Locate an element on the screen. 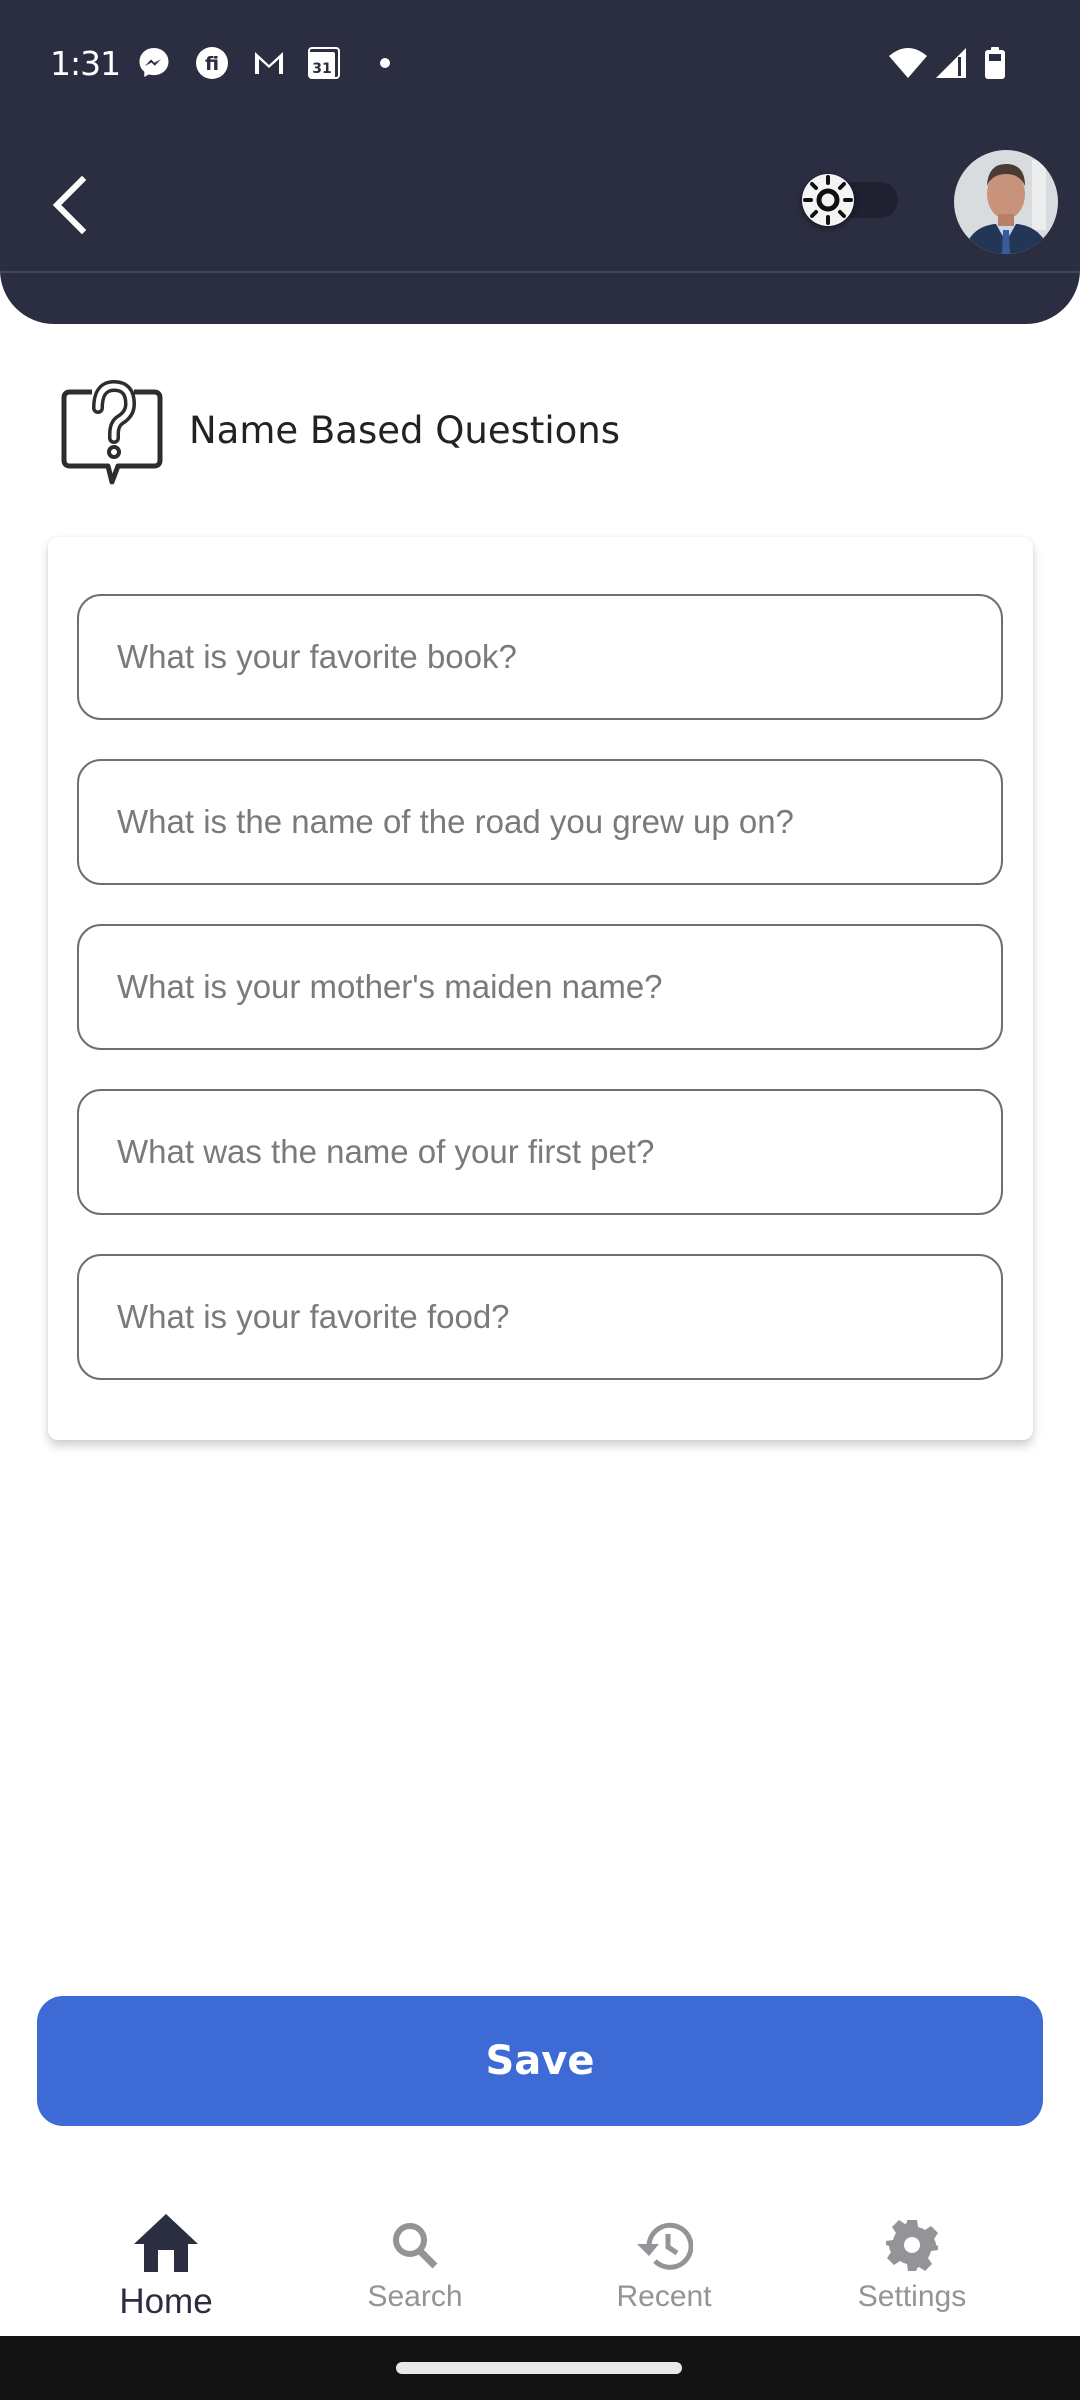 This screenshot has height=2400, width=1080. cellular-signal-icon is located at coordinates (951, 63).